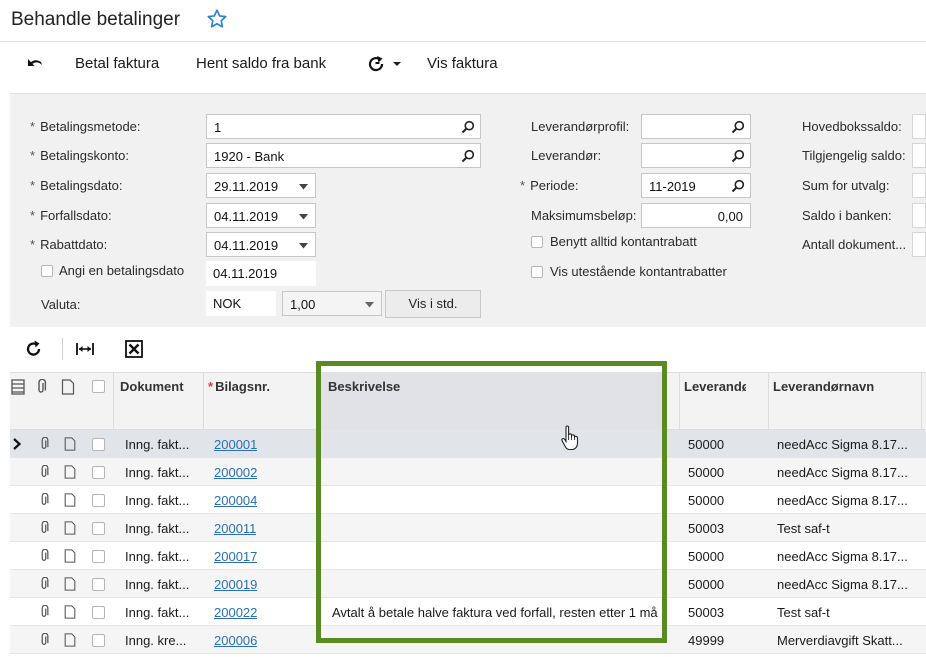 Image resolution: width=926 pixels, height=657 pixels. I want to click on show-invoice-button: Vis faktura, so click(462, 63).